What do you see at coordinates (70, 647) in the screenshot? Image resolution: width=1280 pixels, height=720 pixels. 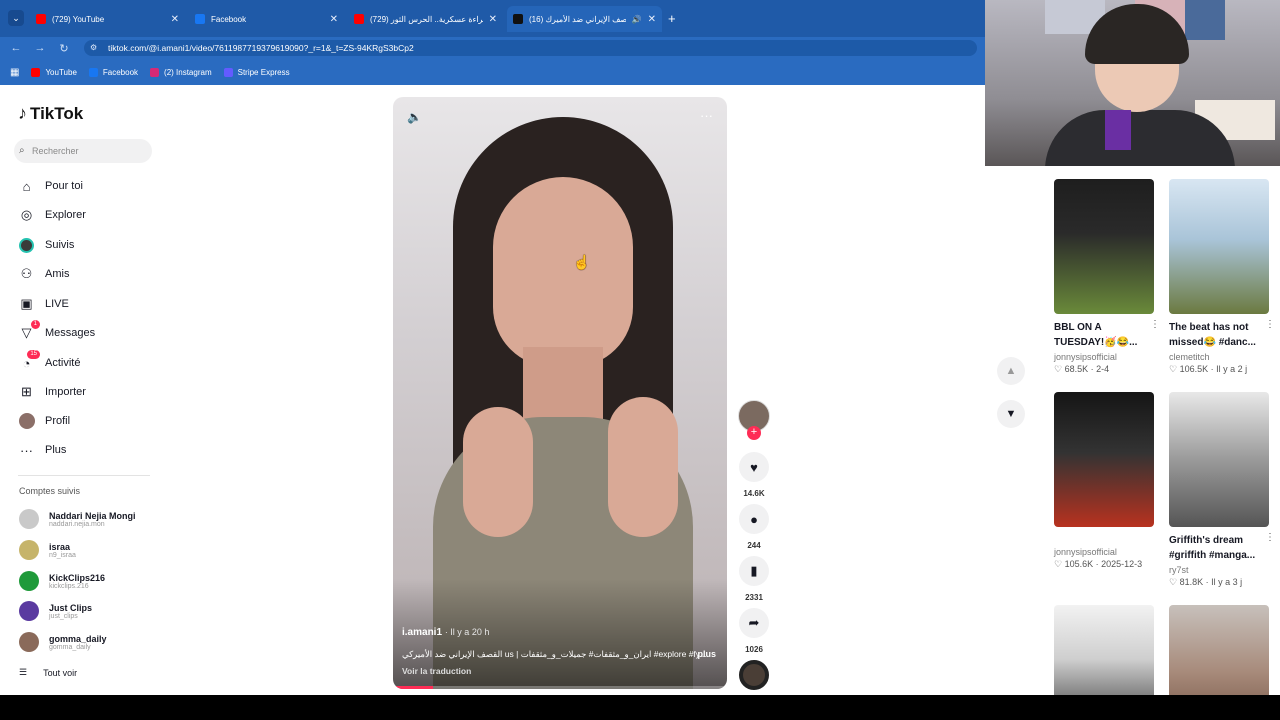 I see `account-handle: gomma_daily` at bounding box center [70, 647].